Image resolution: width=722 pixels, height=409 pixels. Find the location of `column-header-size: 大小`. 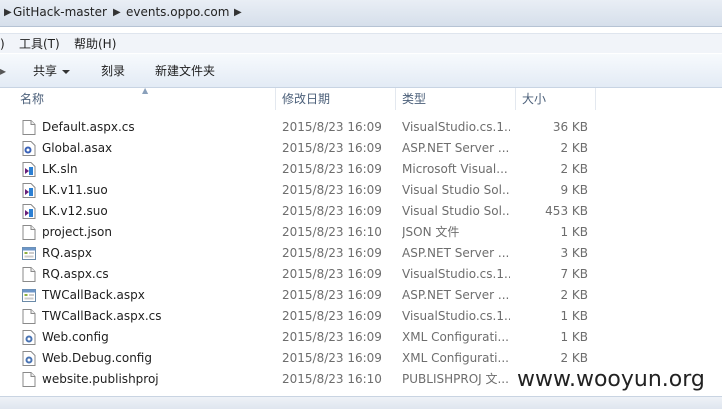

column-header-size: 大小 is located at coordinates (558, 99).